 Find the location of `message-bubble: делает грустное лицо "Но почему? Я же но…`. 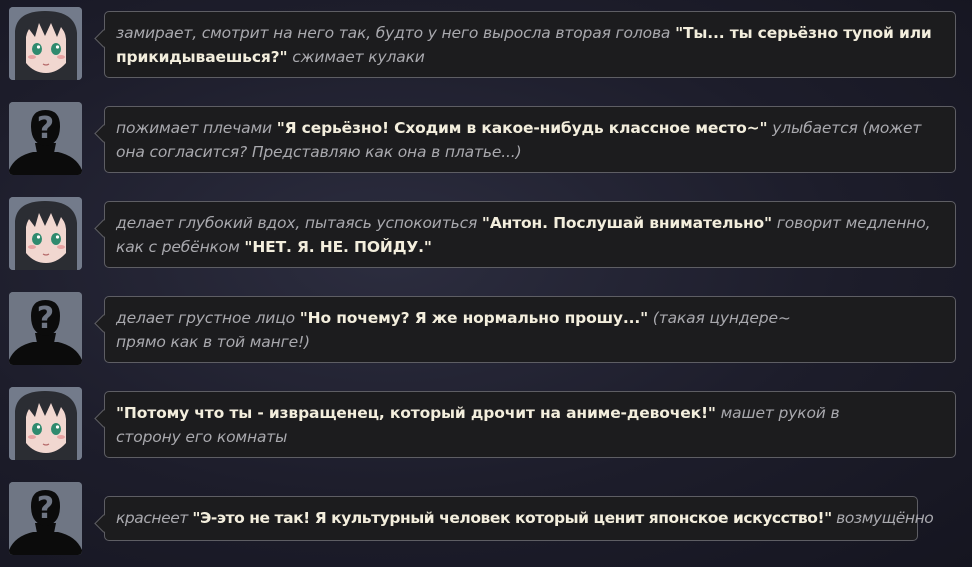

message-bubble: делает грустное лицо "Но почему? Я же но… is located at coordinates (530, 329).